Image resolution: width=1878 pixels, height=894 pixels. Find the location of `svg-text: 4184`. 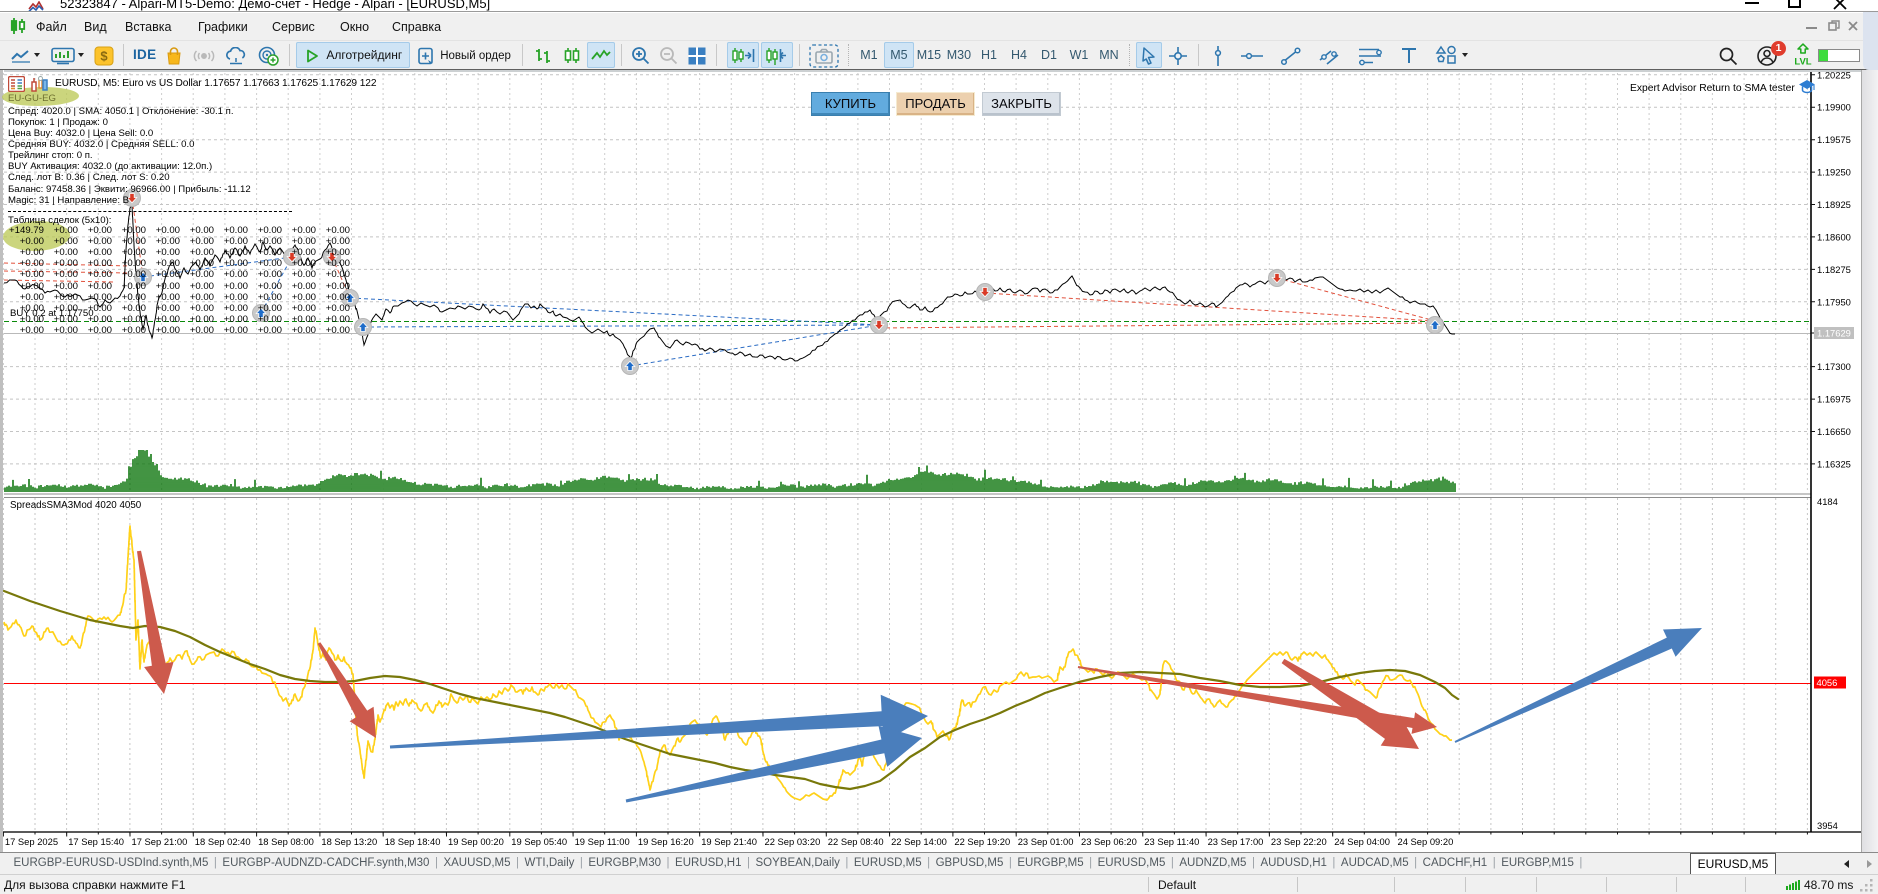

svg-text: 4184 is located at coordinates (1827, 501).